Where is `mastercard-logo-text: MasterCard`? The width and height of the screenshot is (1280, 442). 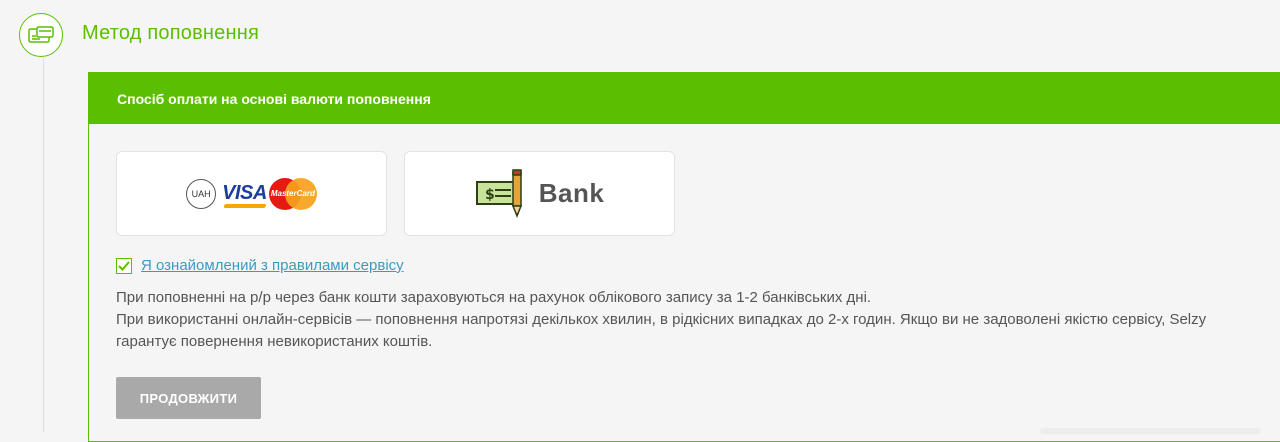 mastercard-logo-text: MasterCard is located at coordinates (292, 193).